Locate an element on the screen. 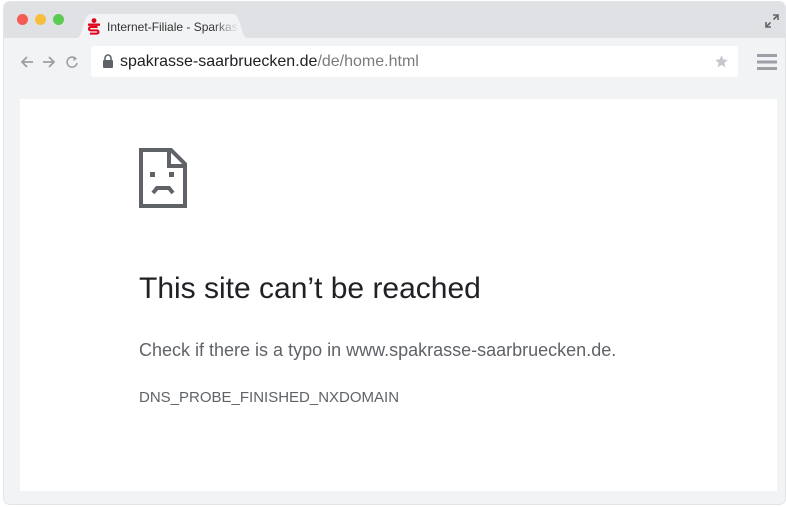 The image size is (786, 507). address-bar: spakrasse-saarbruecken.de/de/home.html is located at coordinates (414, 61).